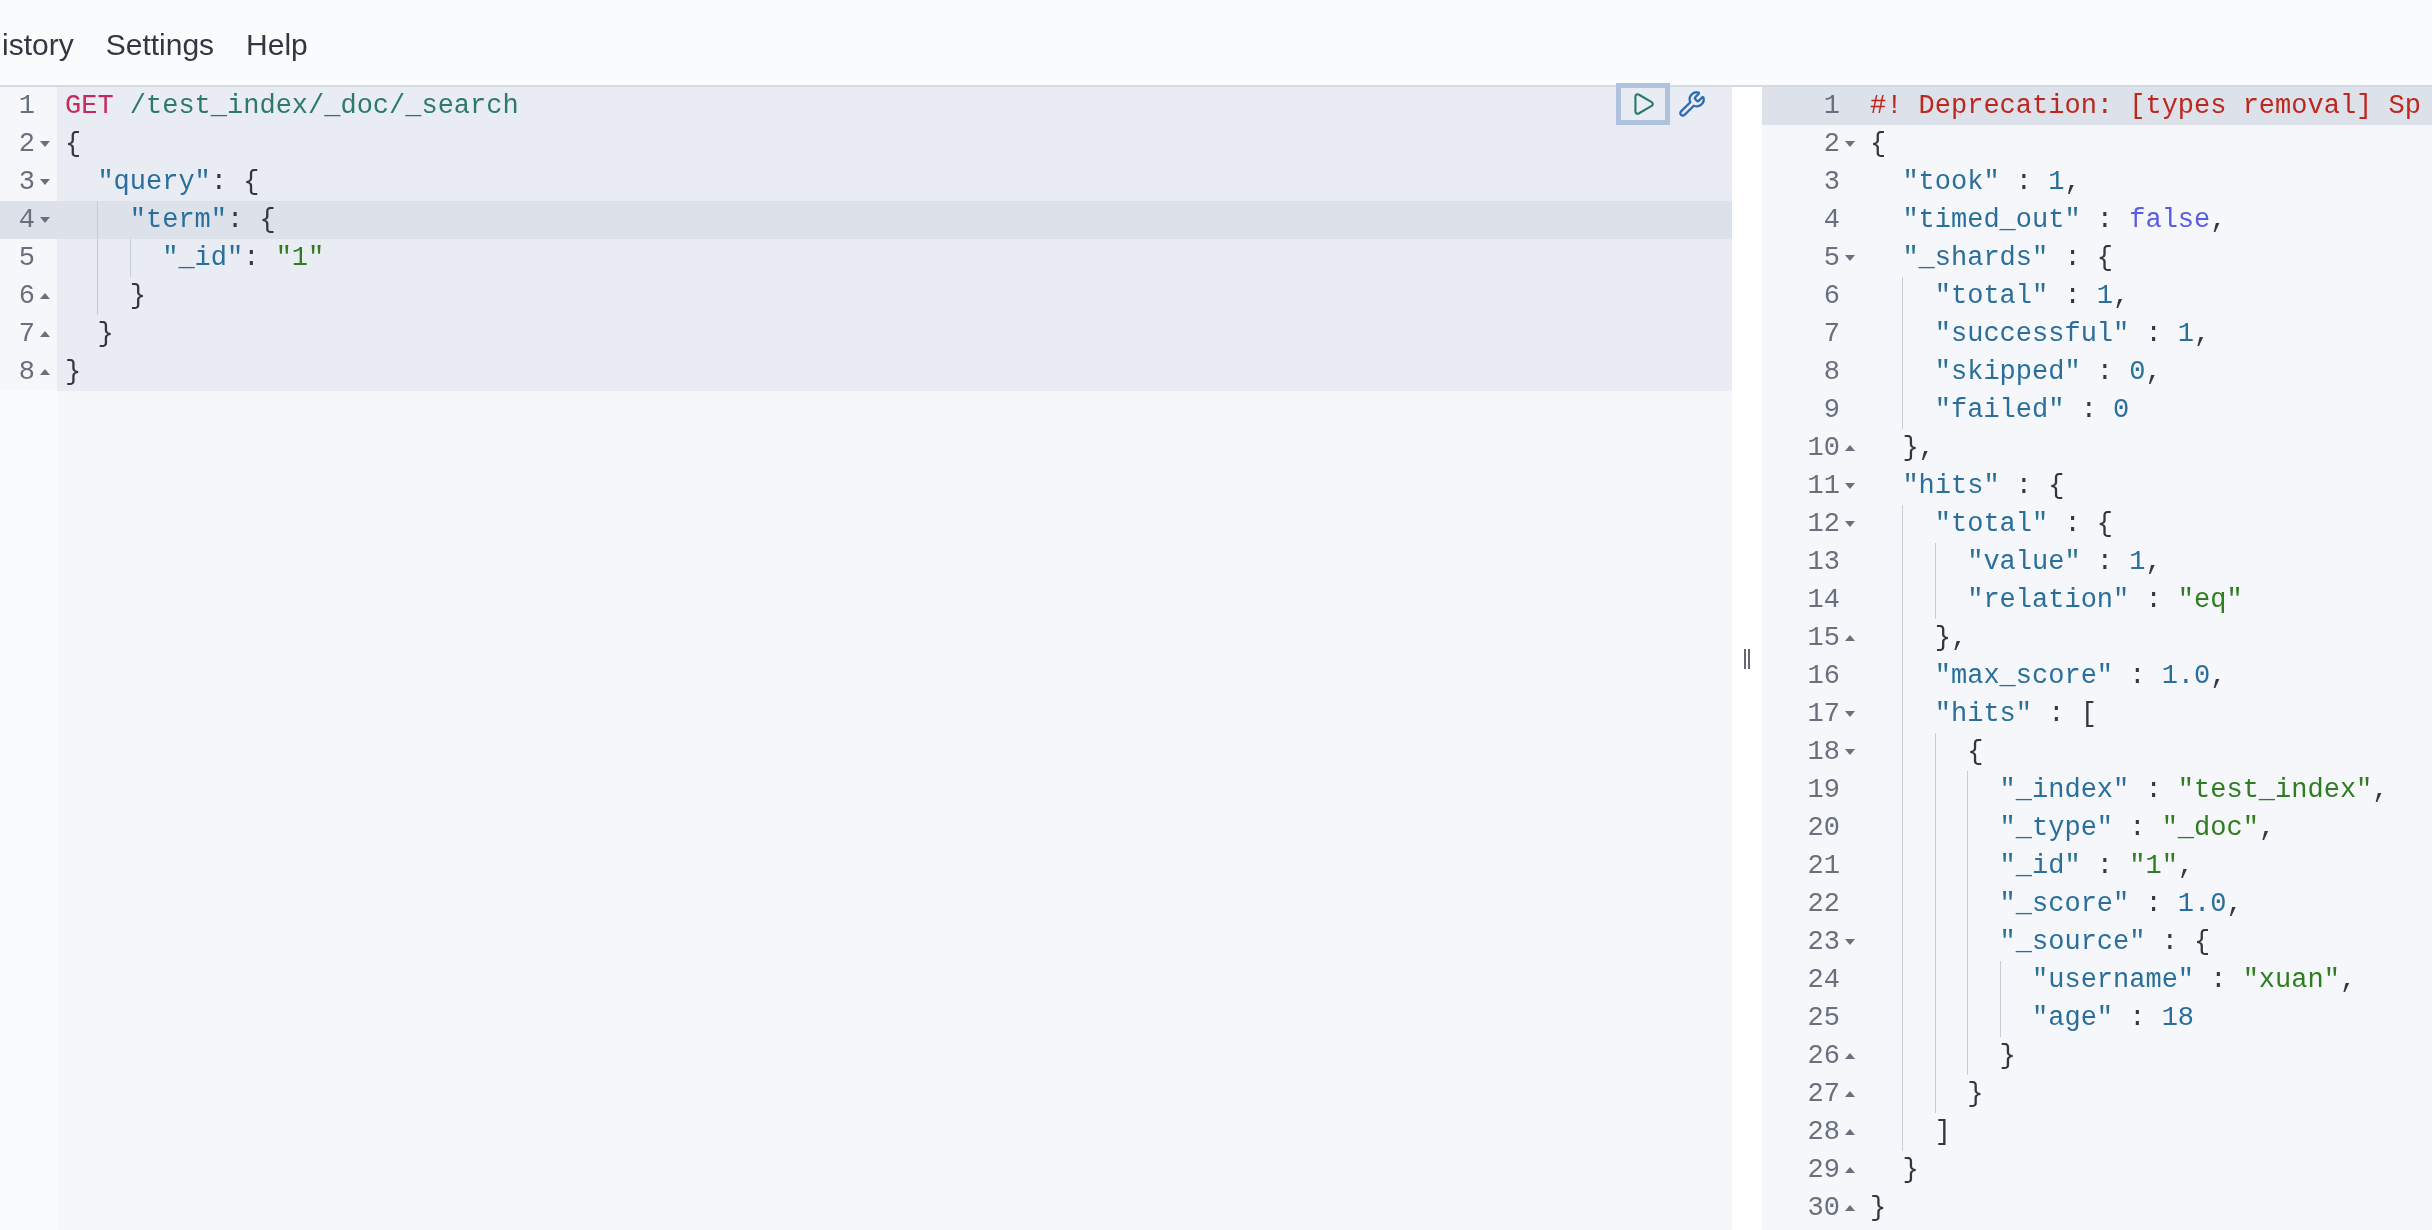  Describe the element at coordinates (2113, 1018) in the screenshot. I see `code-text: "age" : 18` at that location.